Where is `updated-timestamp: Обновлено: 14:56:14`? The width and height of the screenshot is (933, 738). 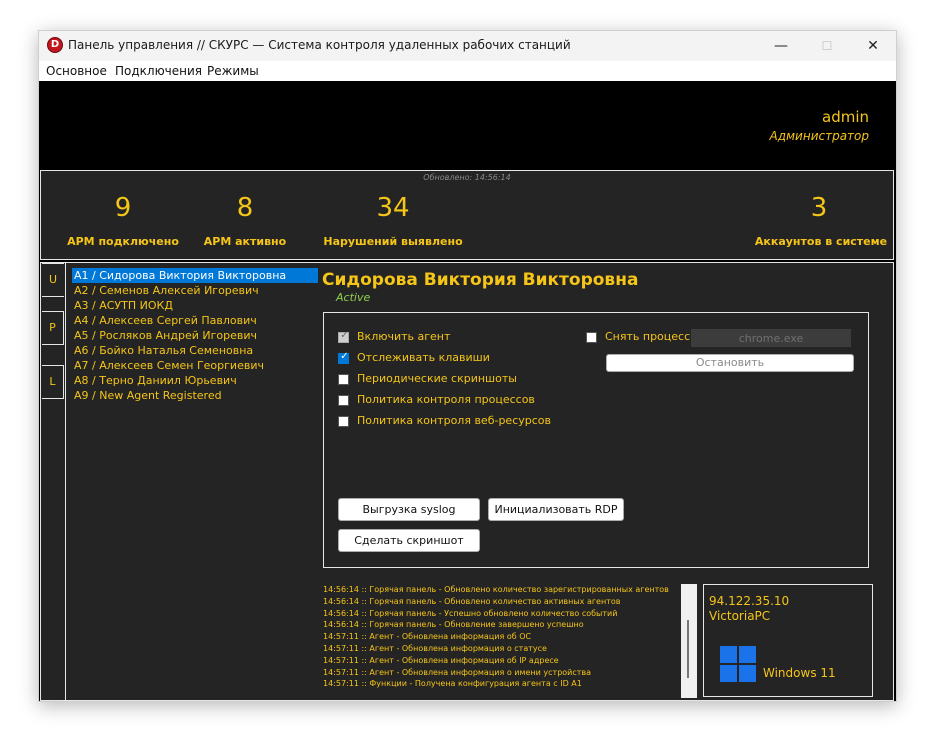
updated-timestamp: Обновлено: 14:56:14 is located at coordinates (467, 177).